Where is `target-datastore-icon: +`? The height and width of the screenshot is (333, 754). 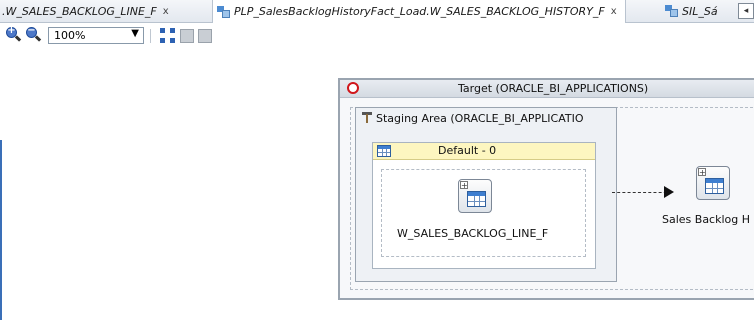
target-datastore-icon: + is located at coordinates (713, 183).